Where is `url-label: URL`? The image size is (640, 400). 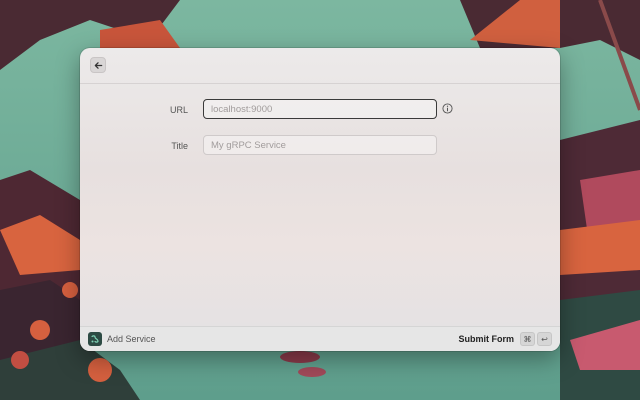 url-label: URL is located at coordinates (178, 110).